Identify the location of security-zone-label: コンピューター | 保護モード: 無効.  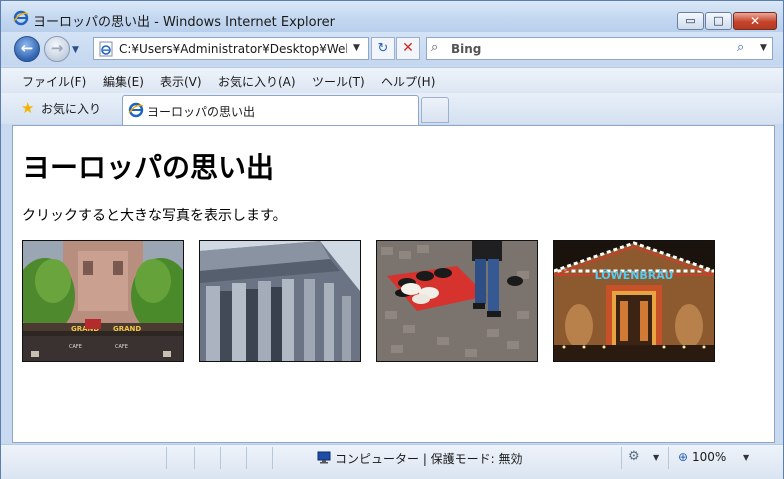
(429, 458).